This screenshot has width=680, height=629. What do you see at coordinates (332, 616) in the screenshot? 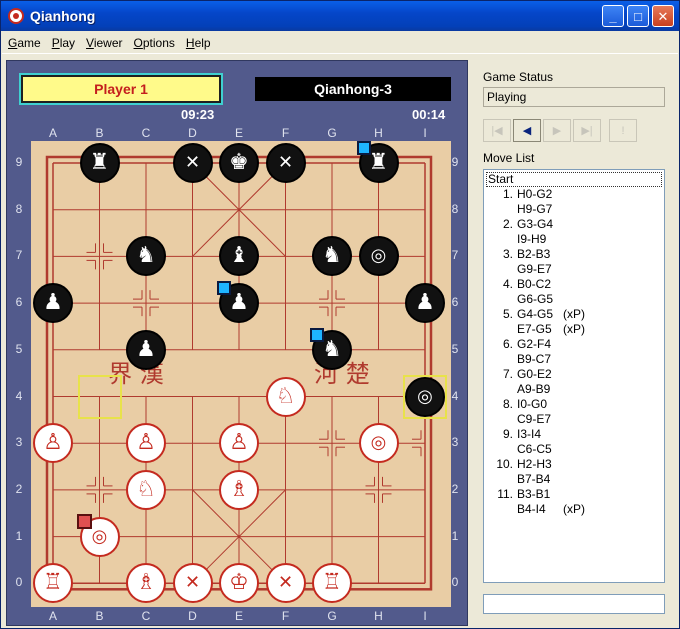
I see `file-label: G` at bounding box center [332, 616].